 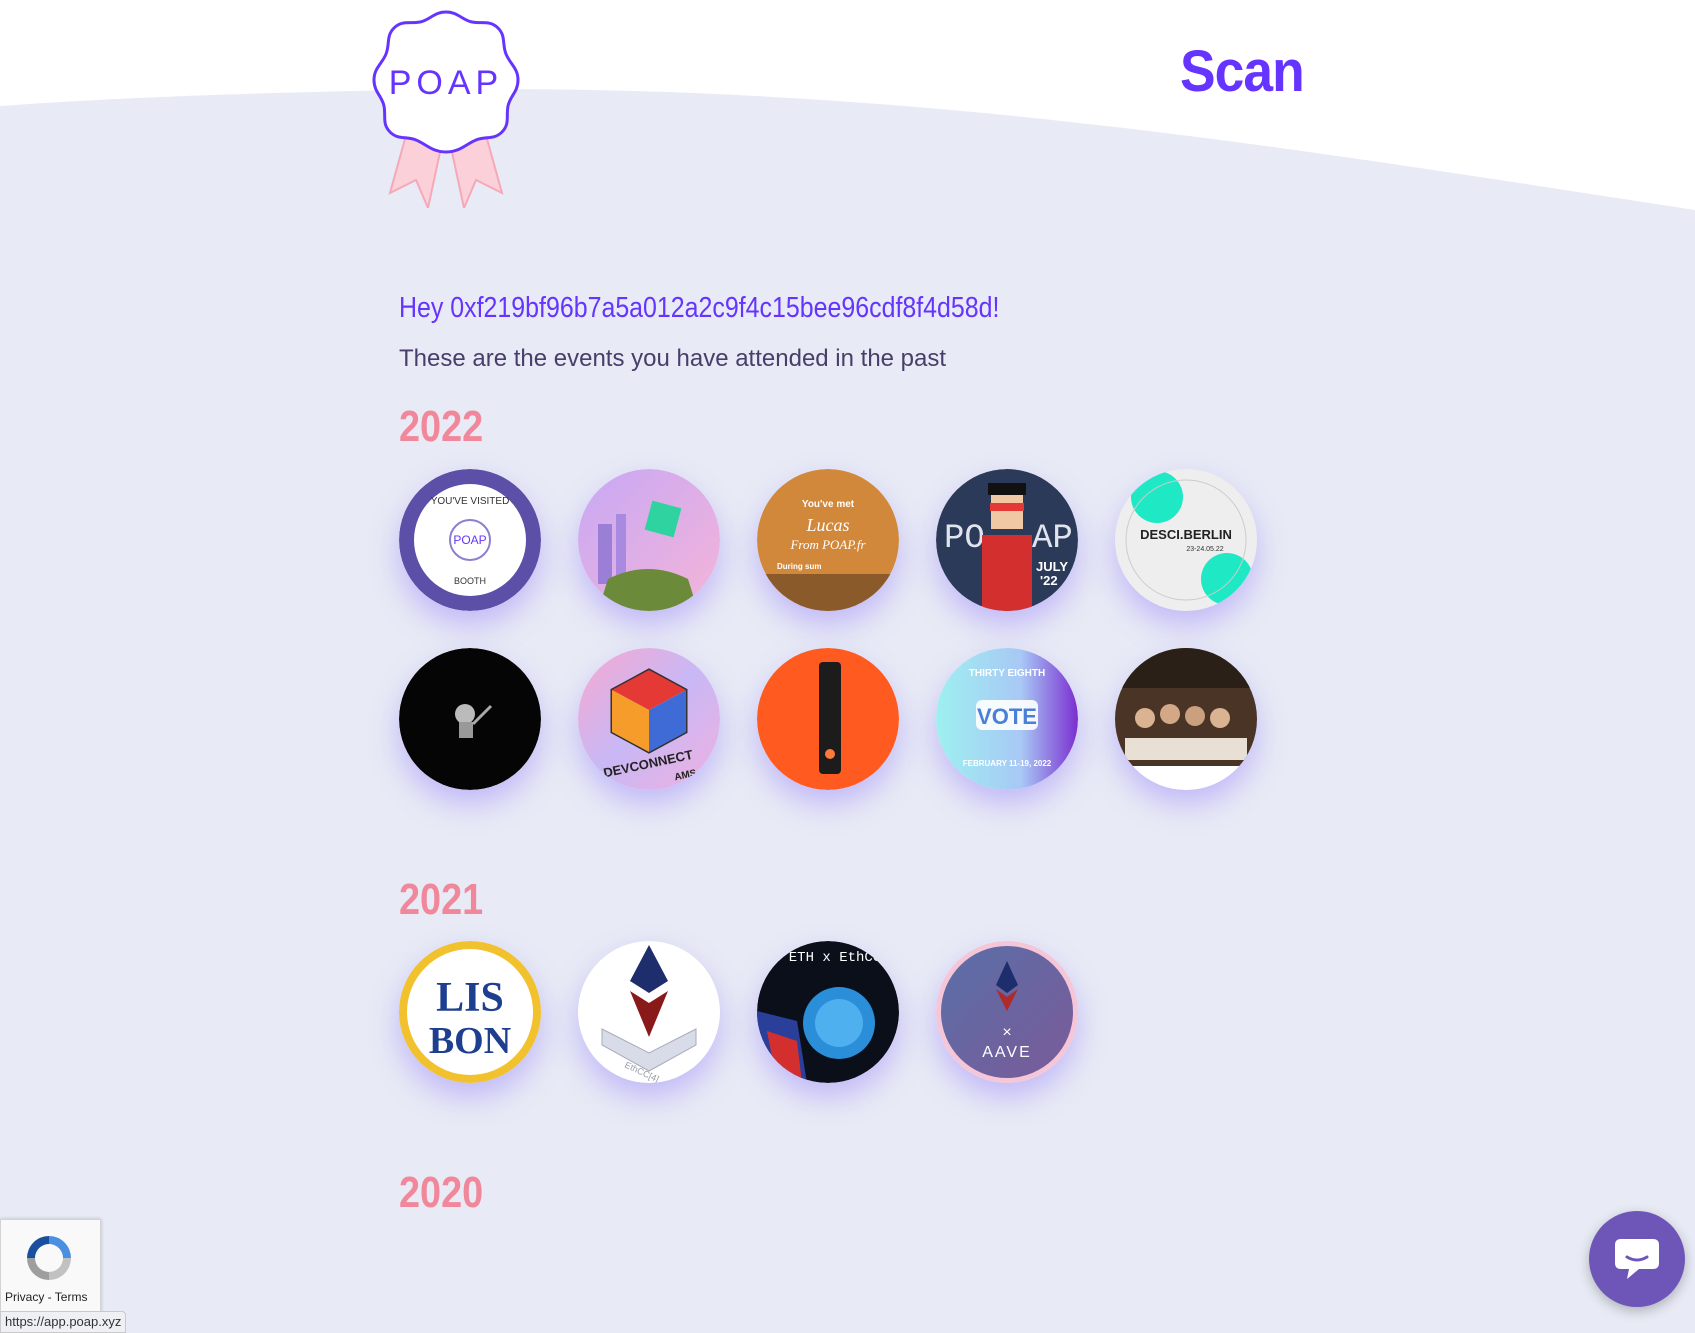 I want to click on lisbon-badge: LIS BON, so click(x=470, y=1012).